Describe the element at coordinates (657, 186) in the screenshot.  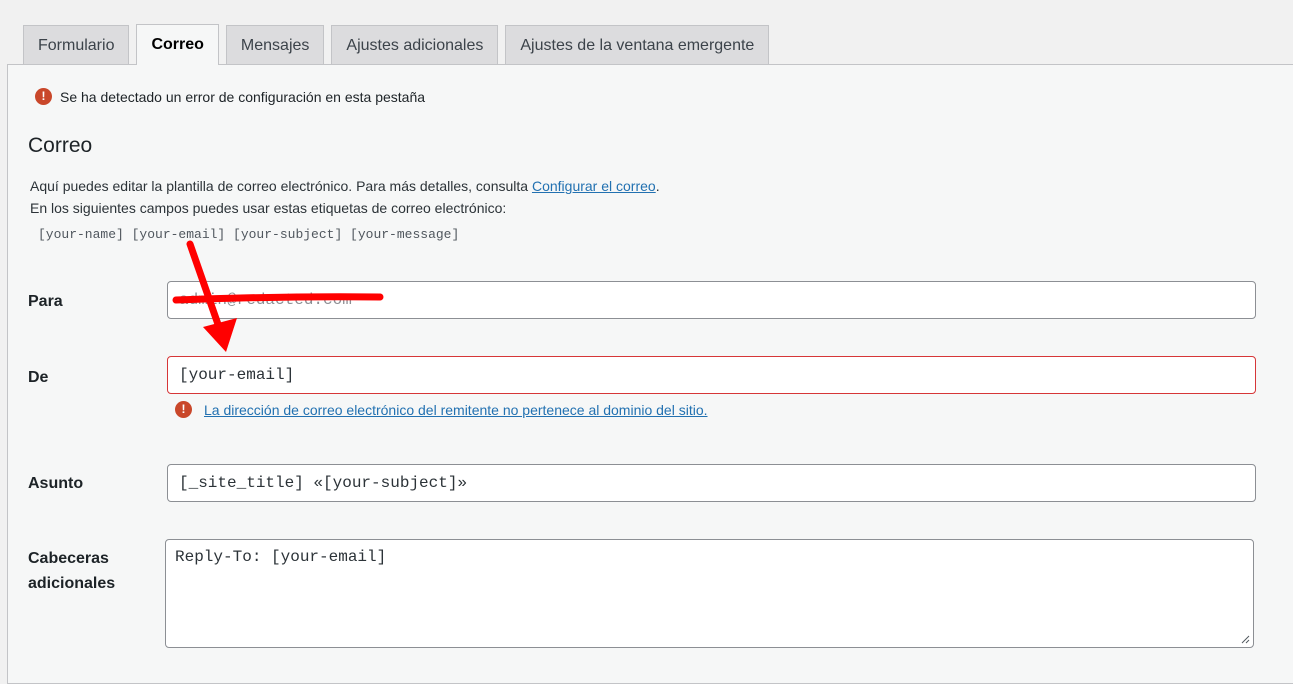
I see `description-period: .` at that location.